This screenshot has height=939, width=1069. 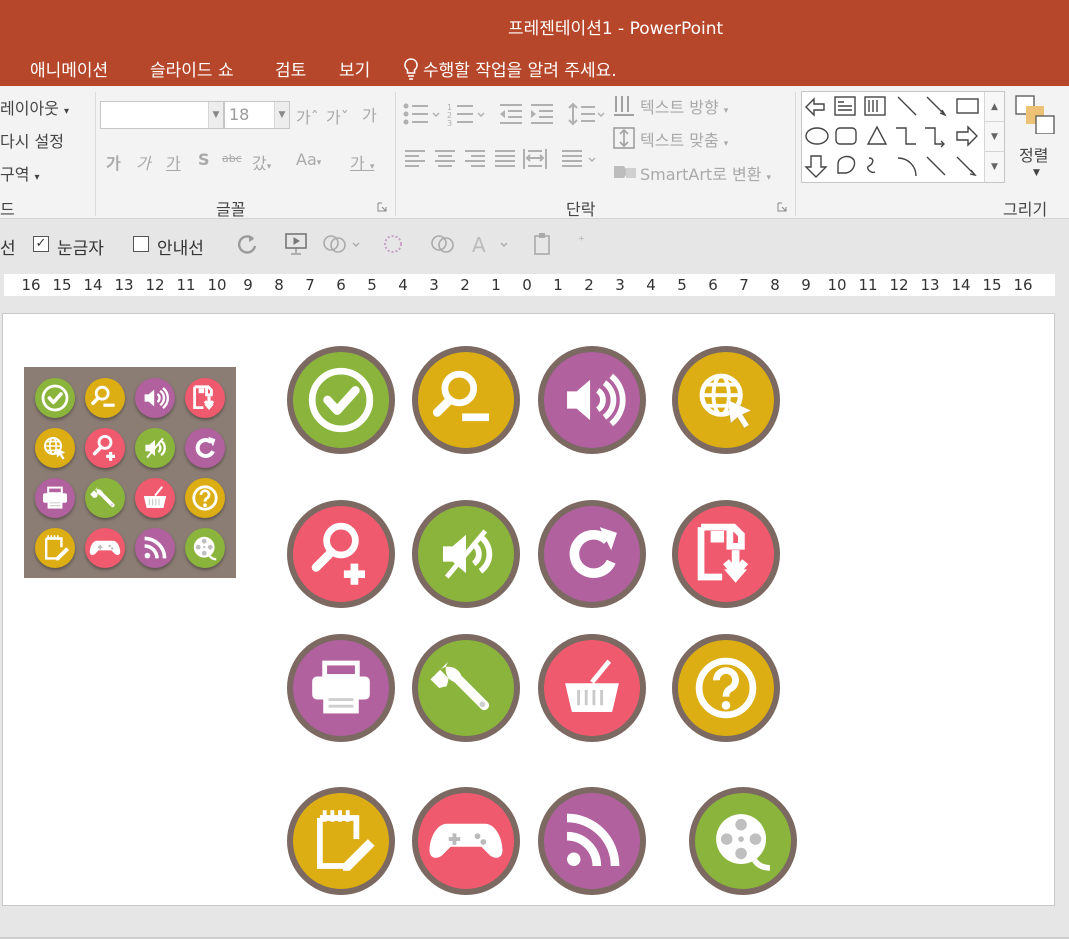 I want to click on gallery-scrollbar: ▲ ▼ ▼, so click(x=994, y=137).